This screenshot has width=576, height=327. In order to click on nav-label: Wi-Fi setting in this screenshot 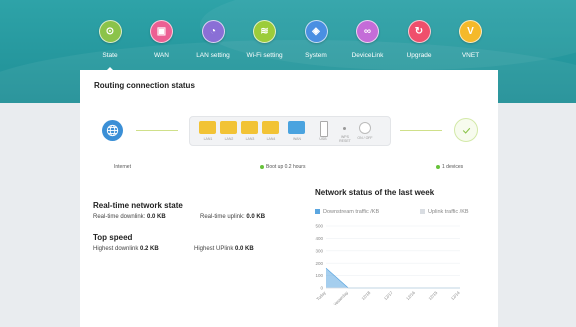, I will do `click(264, 55)`.